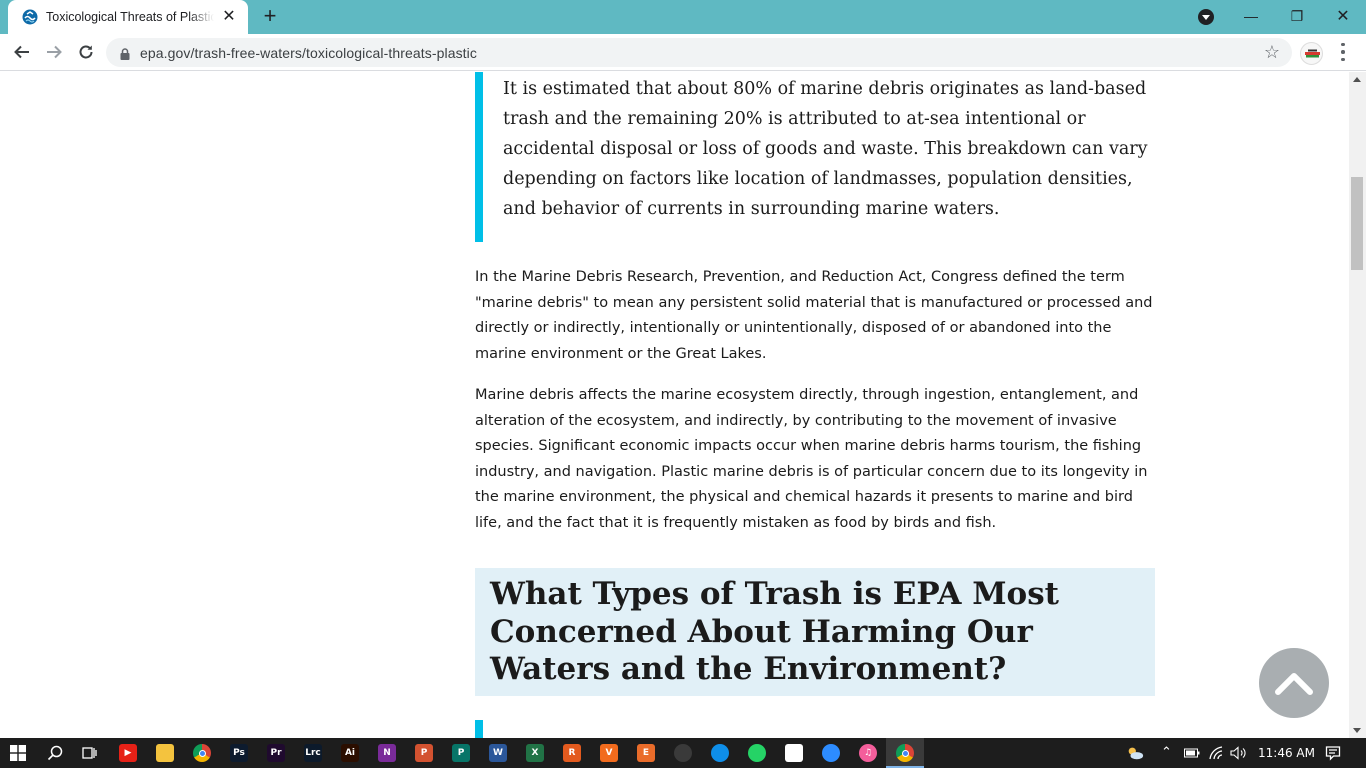 The height and width of the screenshot is (768, 1366). Describe the element at coordinates (868, 753) in the screenshot. I see `itunes-icon: ♫` at that location.